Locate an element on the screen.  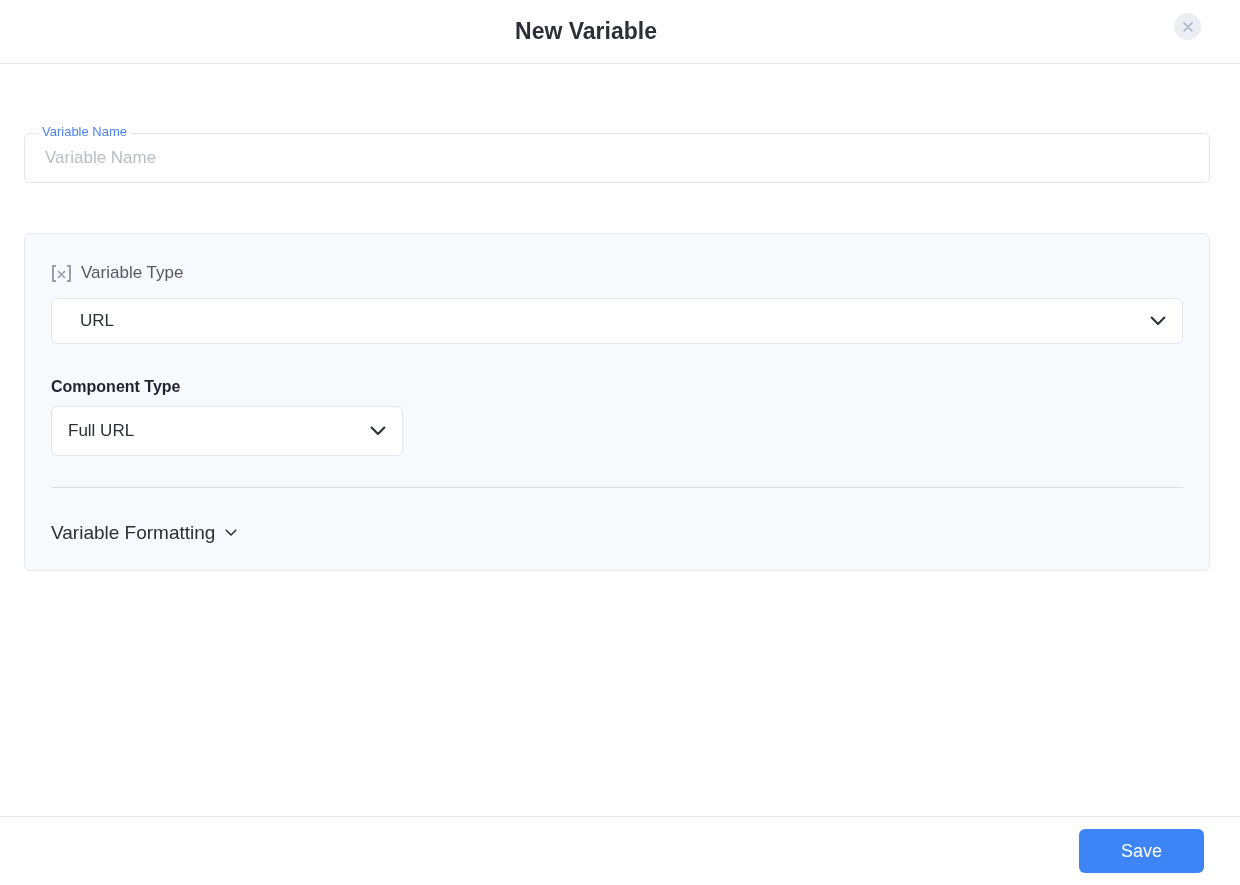
close-button is located at coordinates (1187, 26).